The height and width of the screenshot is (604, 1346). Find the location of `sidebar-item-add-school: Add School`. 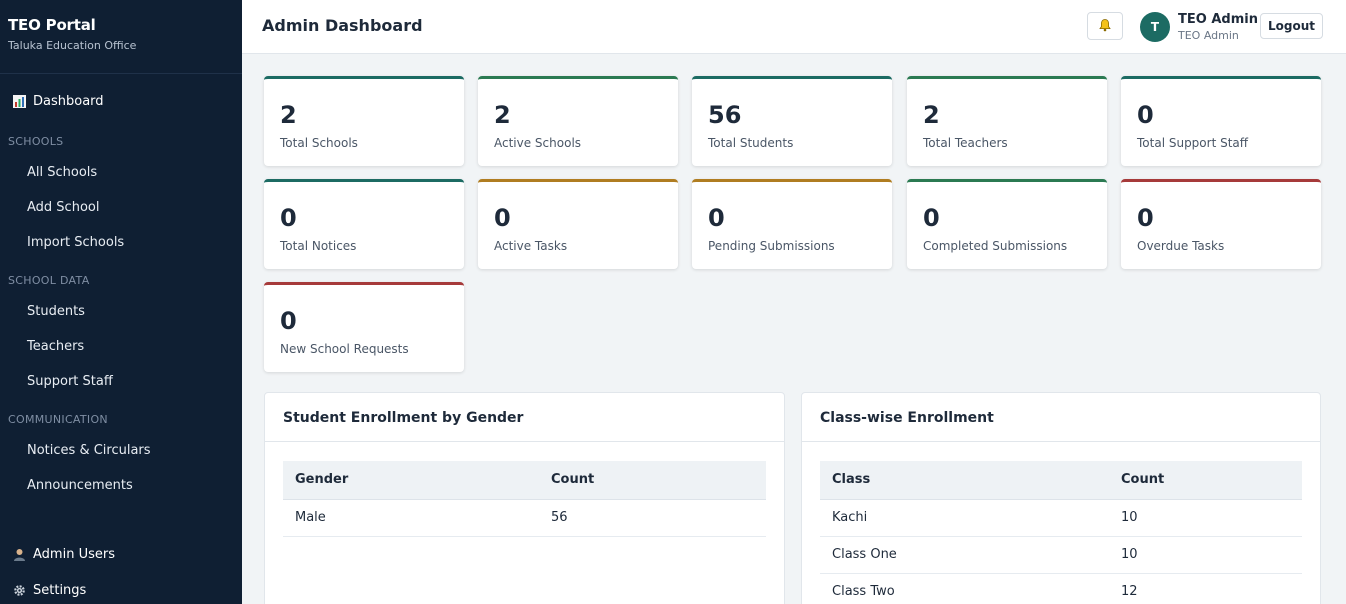

sidebar-item-add-school: Add School is located at coordinates (63, 207).